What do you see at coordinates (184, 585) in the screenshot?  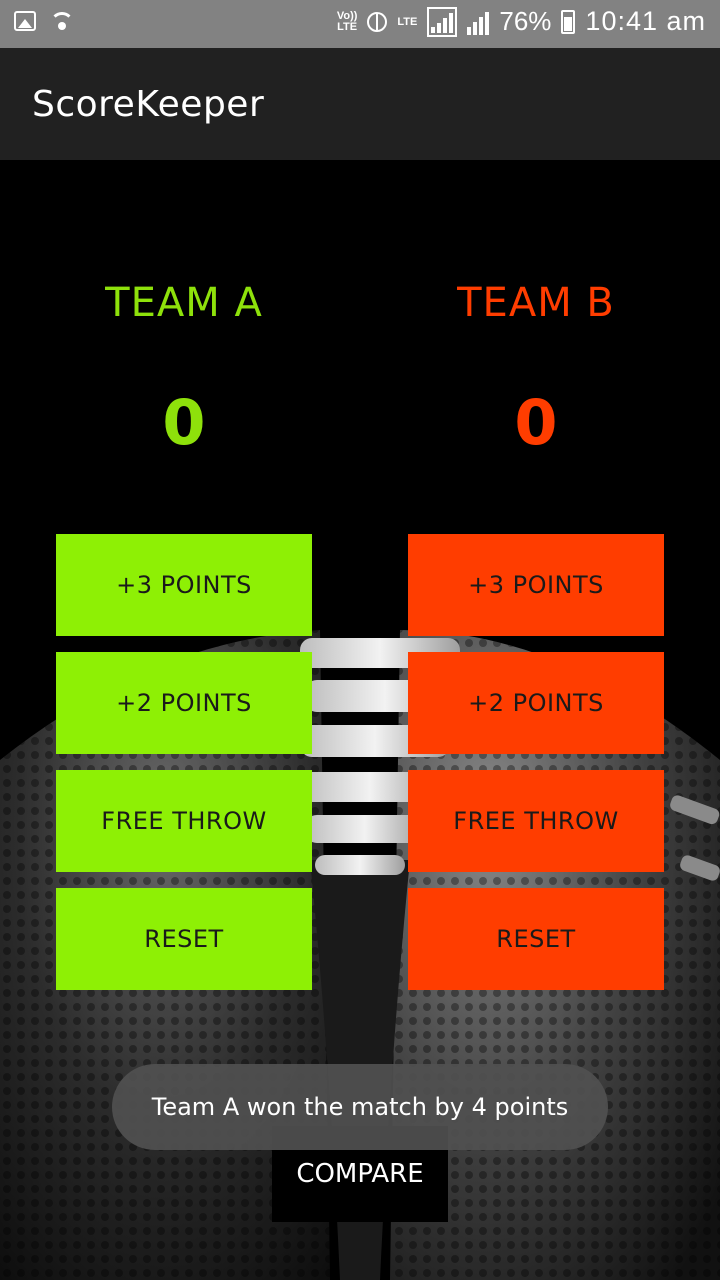 I see `team-a-plus3-button: +3 POINTS` at bounding box center [184, 585].